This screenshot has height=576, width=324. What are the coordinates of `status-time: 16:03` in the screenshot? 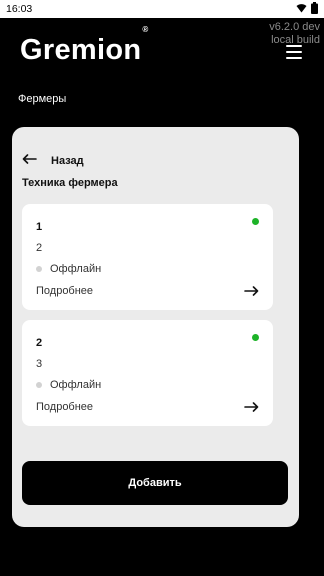 It's located at (19, 9).